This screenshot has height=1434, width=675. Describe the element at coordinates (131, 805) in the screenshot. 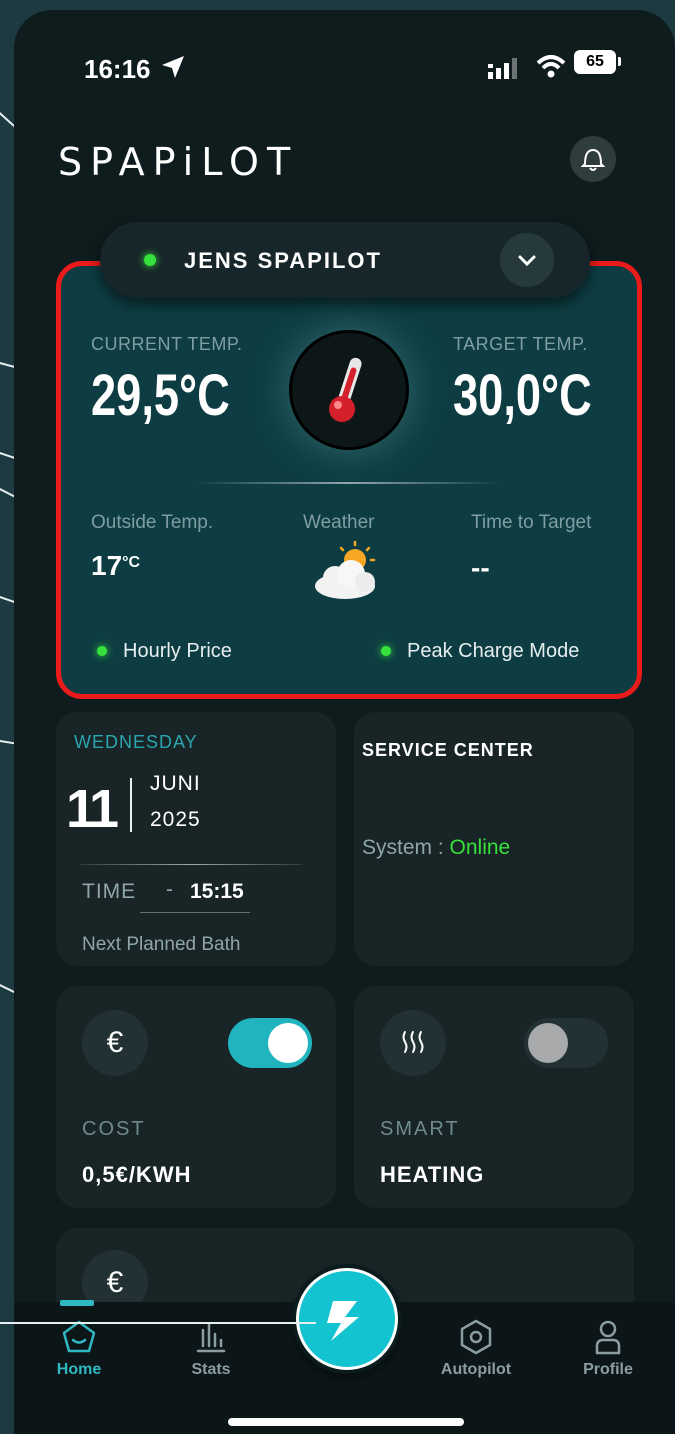

I see `date-separator` at that location.